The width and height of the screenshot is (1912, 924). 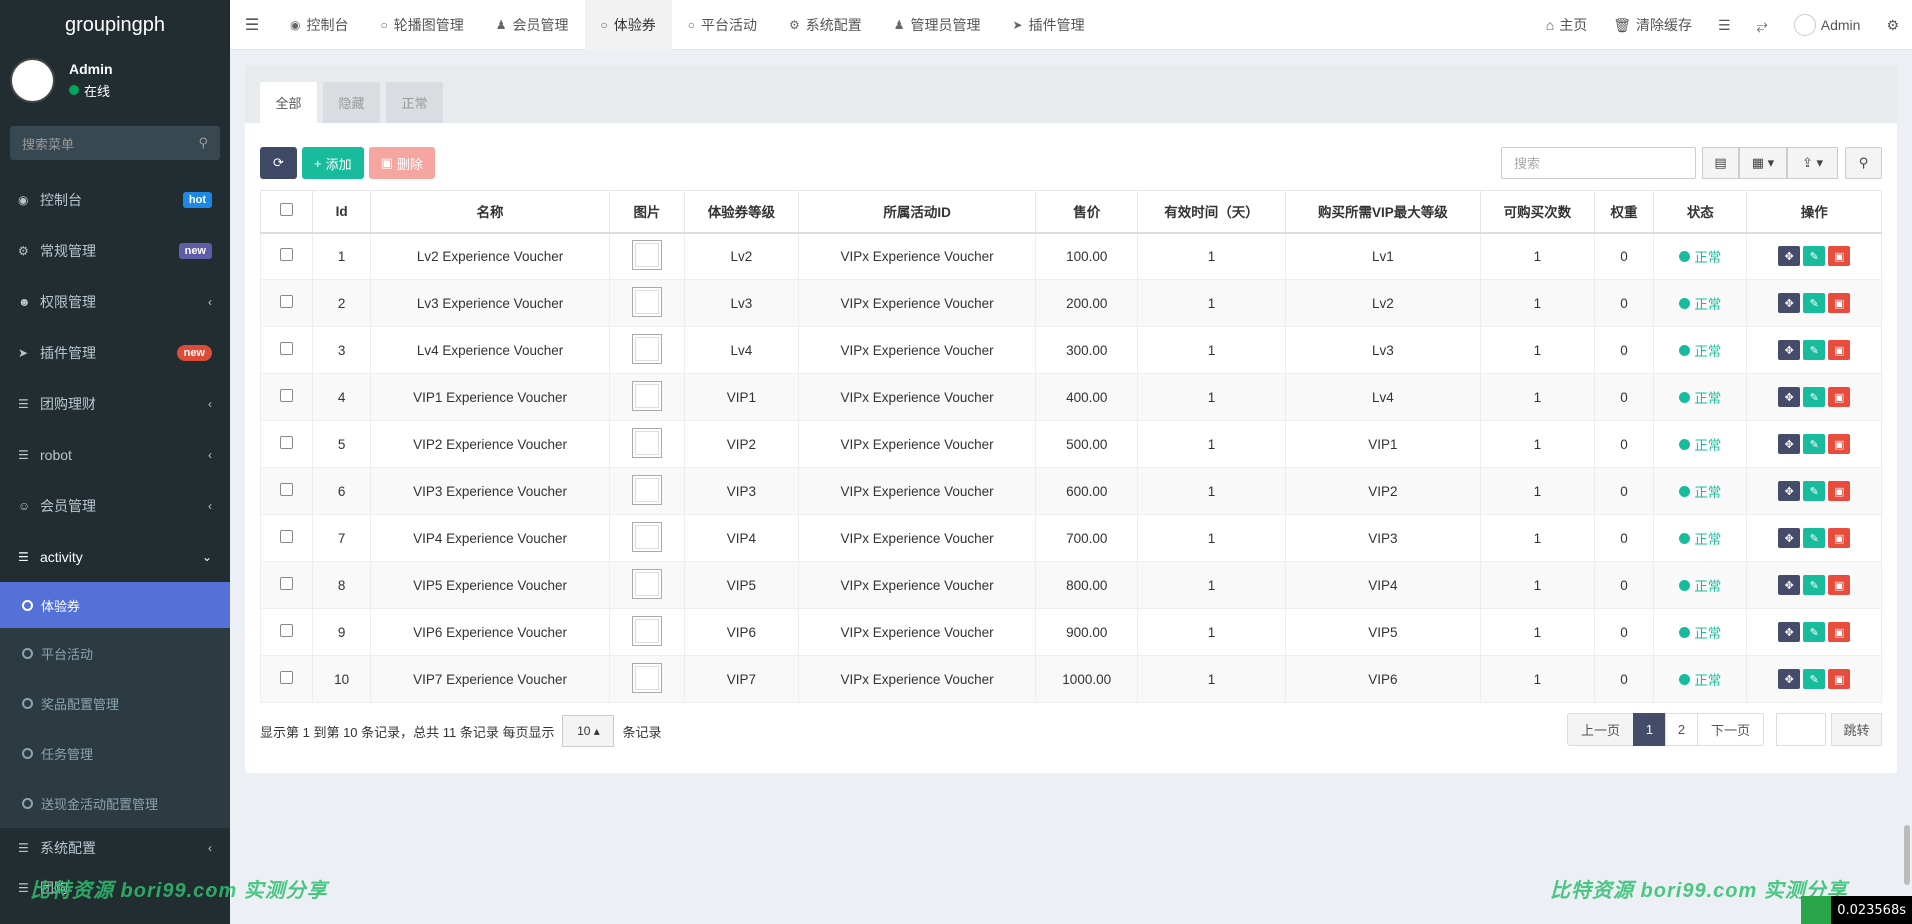 What do you see at coordinates (115, 848) in the screenshot?
I see `sidebar-item-system-config: ☰ 系统配置 ‹` at bounding box center [115, 848].